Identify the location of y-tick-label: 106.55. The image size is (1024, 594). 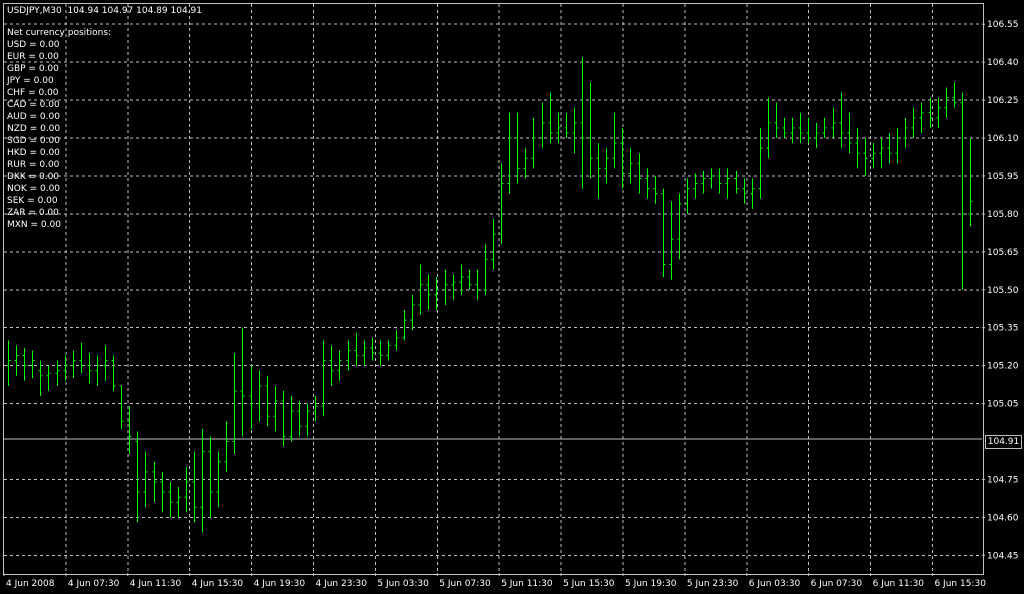
(1003, 25).